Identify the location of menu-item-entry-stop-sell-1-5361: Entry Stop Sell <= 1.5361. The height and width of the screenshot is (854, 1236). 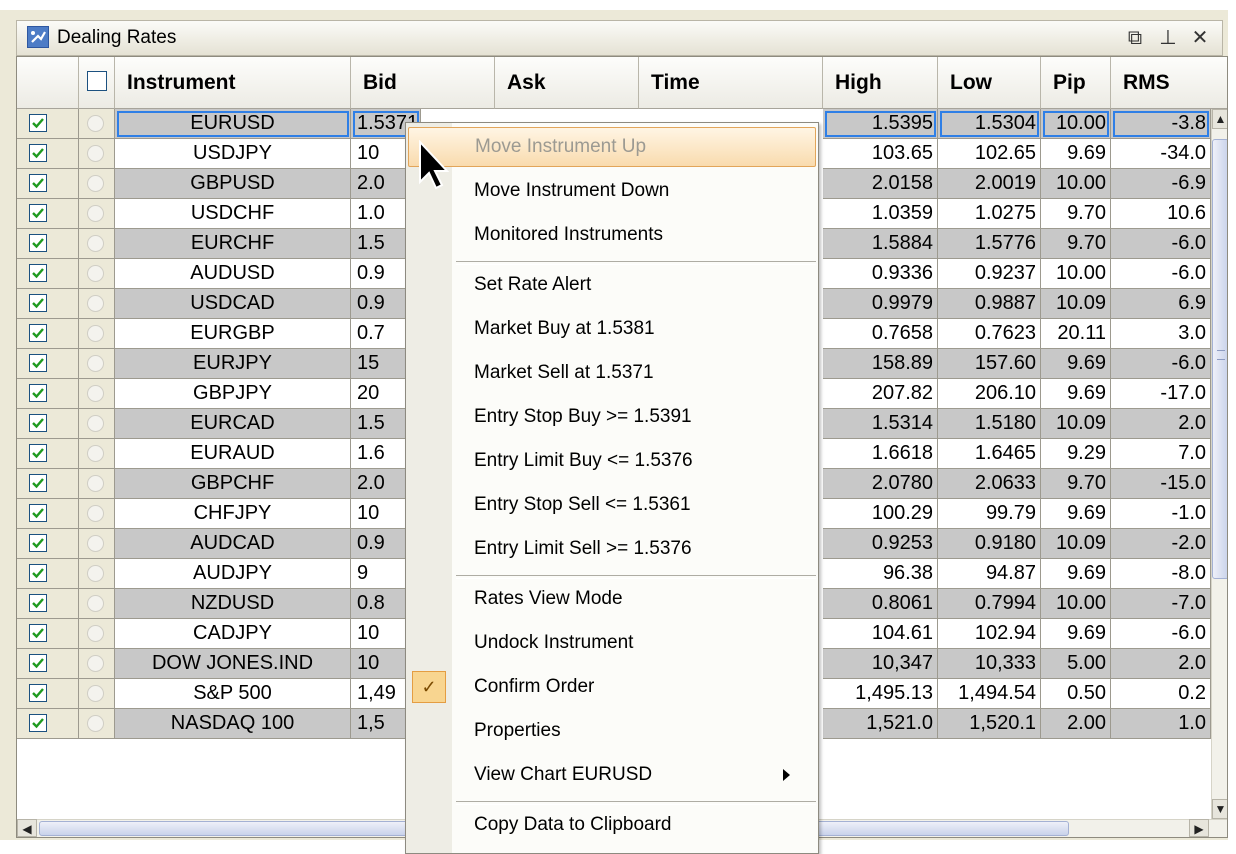
(612, 505).